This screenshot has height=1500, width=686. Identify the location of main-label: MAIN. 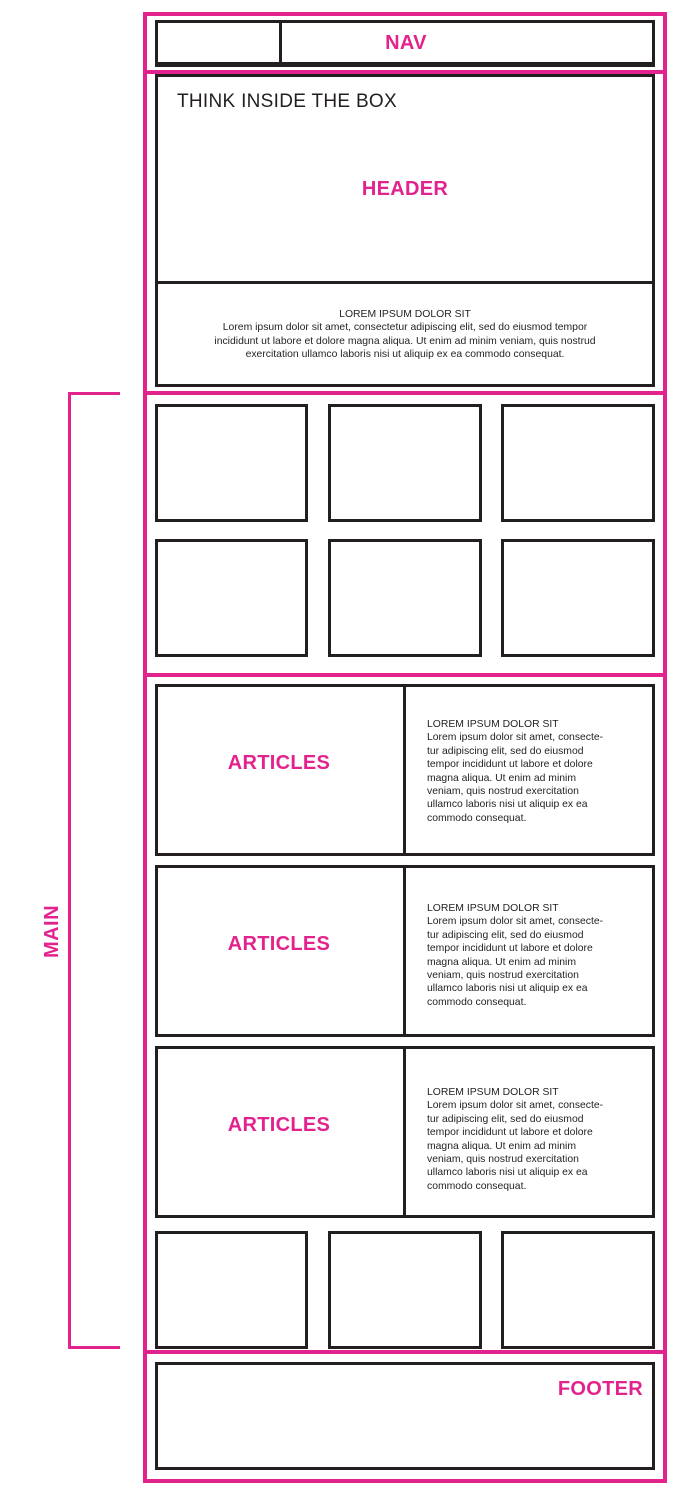
(52, 931).